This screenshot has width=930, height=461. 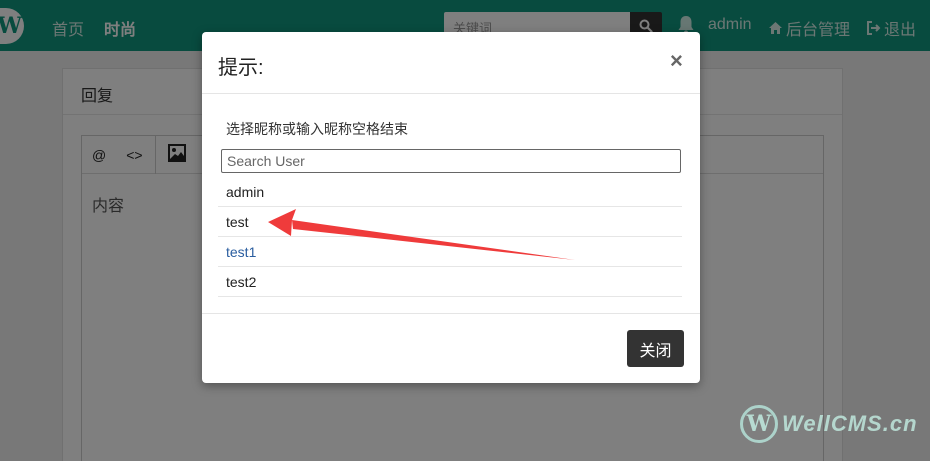 I want to click on user-item-admin: admin, so click(x=450, y=192).